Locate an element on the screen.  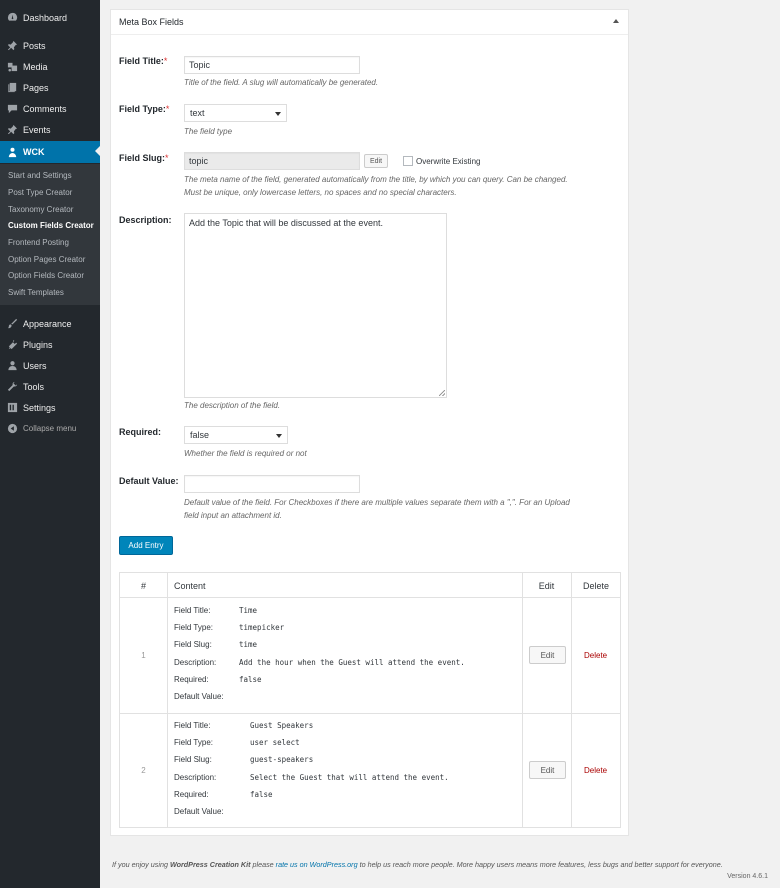
row-divider is located at coordinates (370, 597).